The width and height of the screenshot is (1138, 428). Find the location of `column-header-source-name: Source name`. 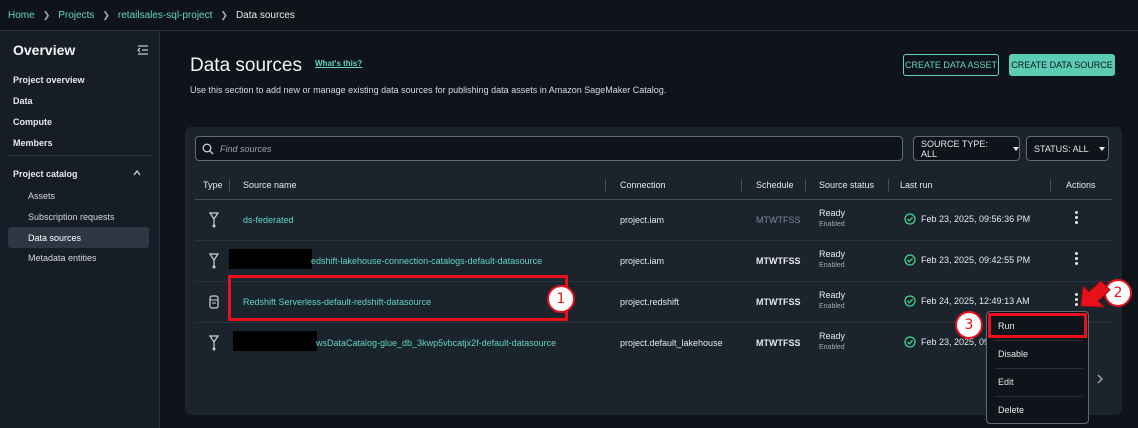

column-header-source-name: Source name is located at coordinates (270, 185).